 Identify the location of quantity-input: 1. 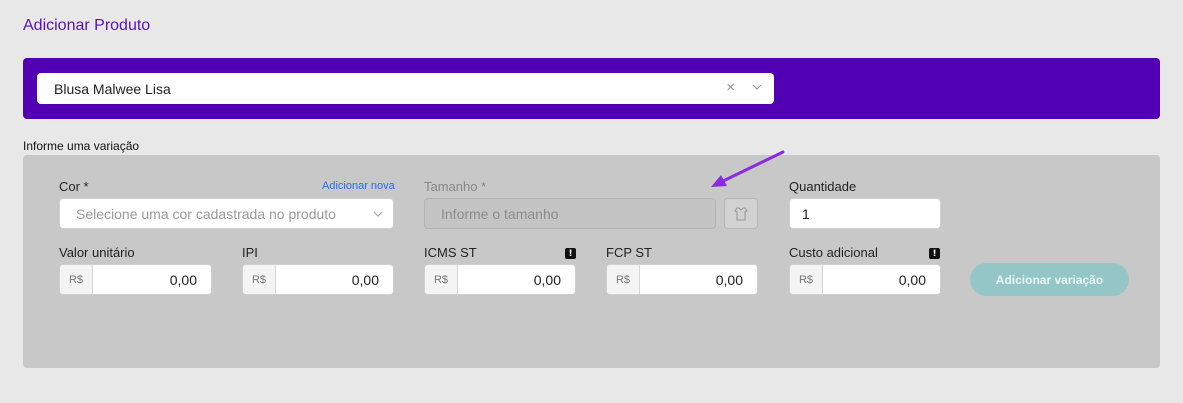
(865, 213).